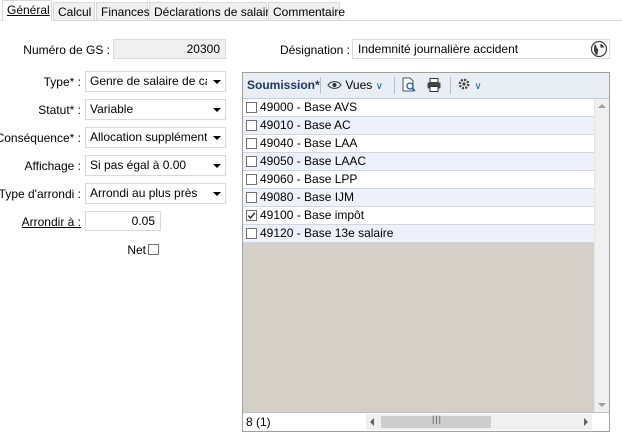 The height and width of the screenshot is (443, 622). I want to click on type-label: Type* :, so click(62, 82).